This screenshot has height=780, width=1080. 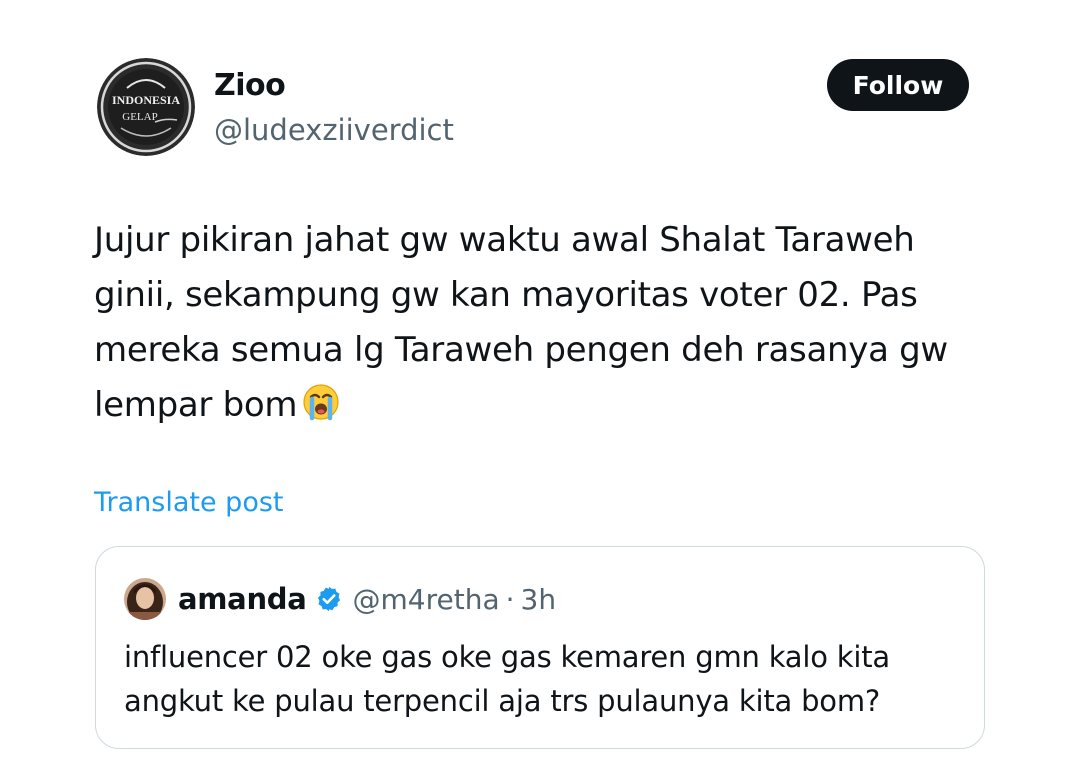 I want to click on quoted-post-header: amanda @m4retha · 3h, so click(x=367, y=599).